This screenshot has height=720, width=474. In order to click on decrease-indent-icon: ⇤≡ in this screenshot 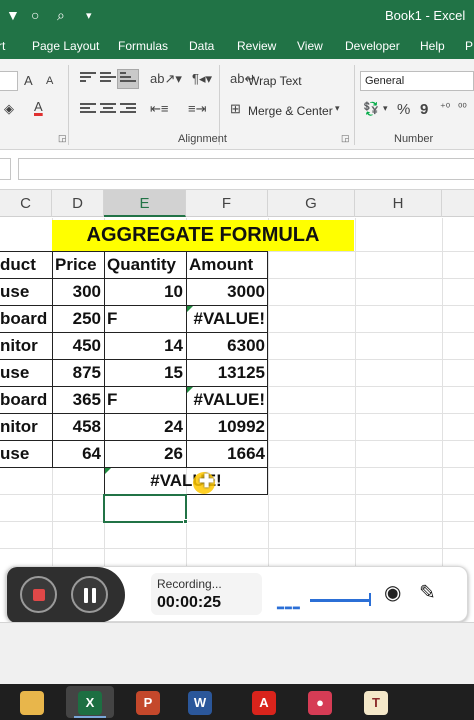, I will do `click(159, 109)`.